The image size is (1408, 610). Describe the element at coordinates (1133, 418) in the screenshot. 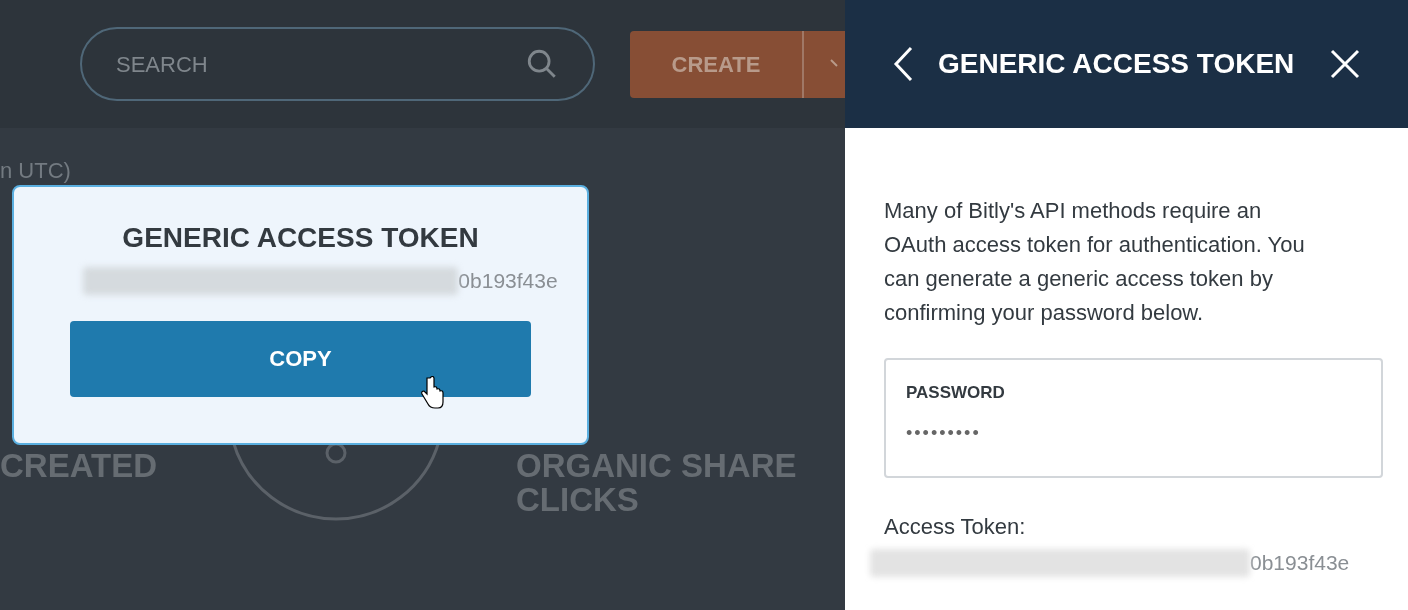

I see `password-field: PASSWORD •••••••••` at that location.